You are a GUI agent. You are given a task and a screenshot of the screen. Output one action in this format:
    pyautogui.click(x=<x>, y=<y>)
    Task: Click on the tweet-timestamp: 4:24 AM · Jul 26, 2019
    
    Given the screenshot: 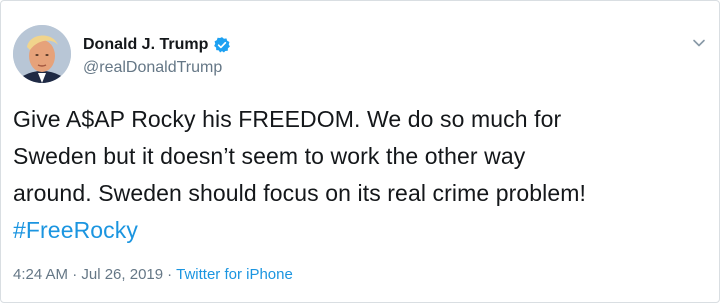 What is the action you would take?
    pyautogui.click(x=88, y=274)
    